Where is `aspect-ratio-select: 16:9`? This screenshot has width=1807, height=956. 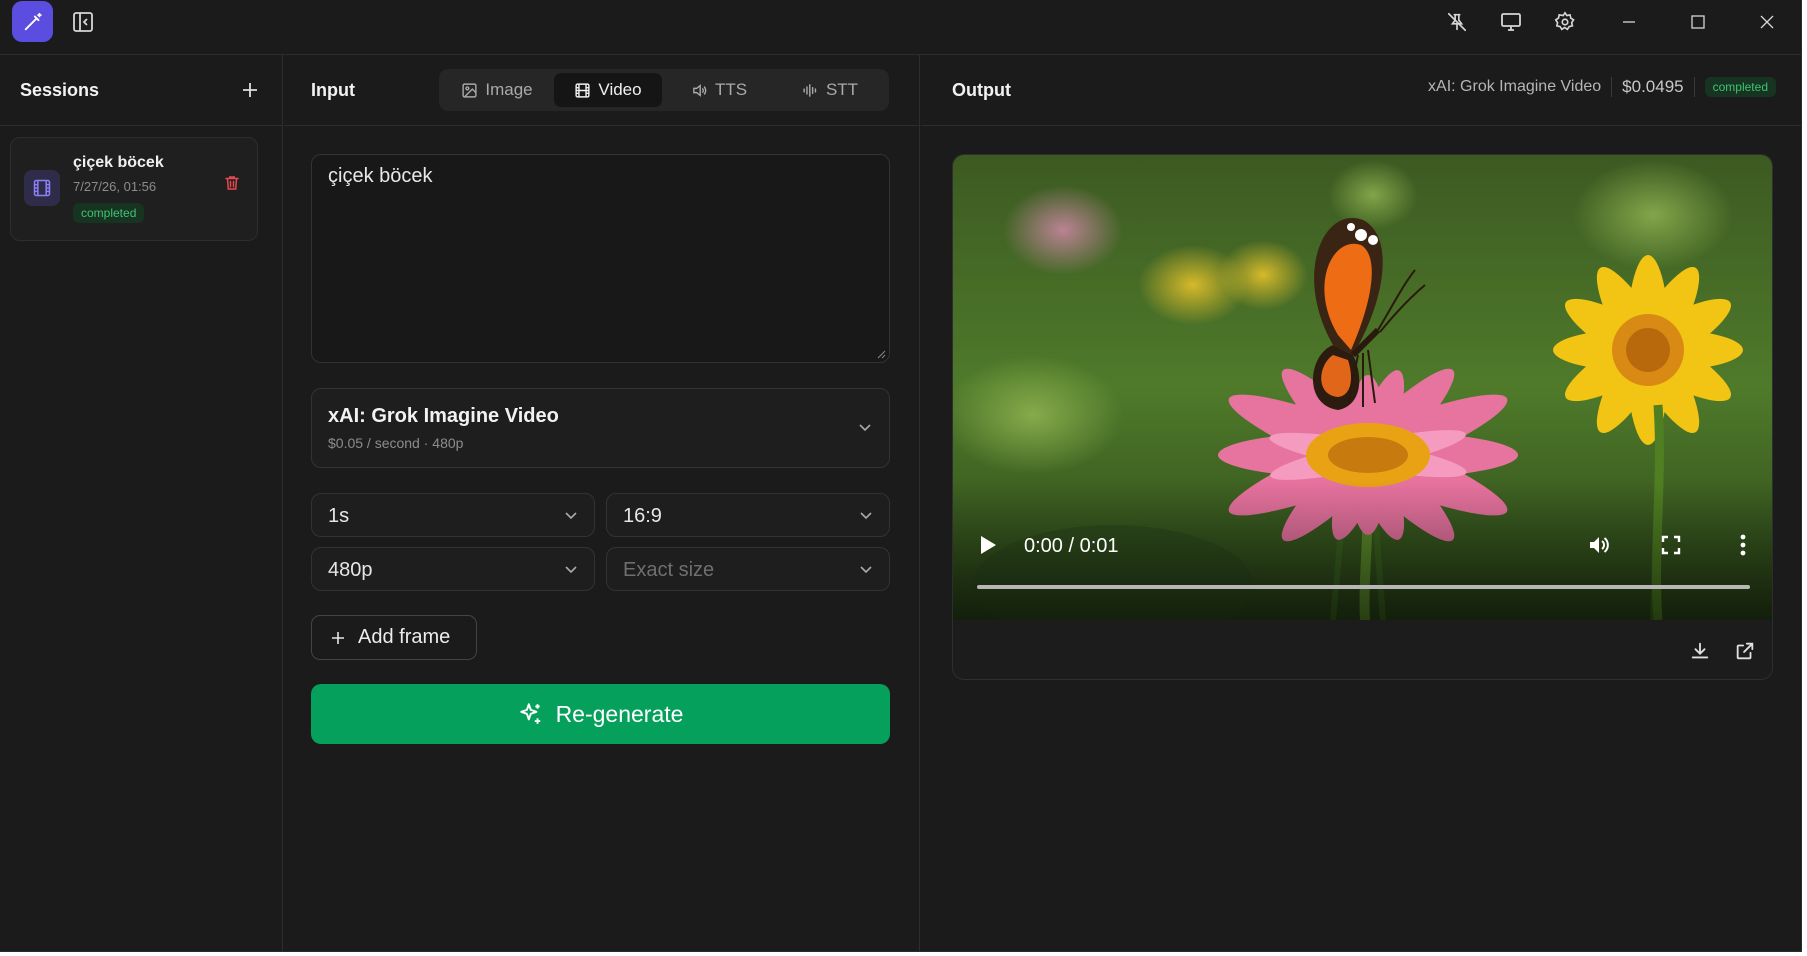
aspect-ratio-select: 16:9 is located at coordinates (748, 515).